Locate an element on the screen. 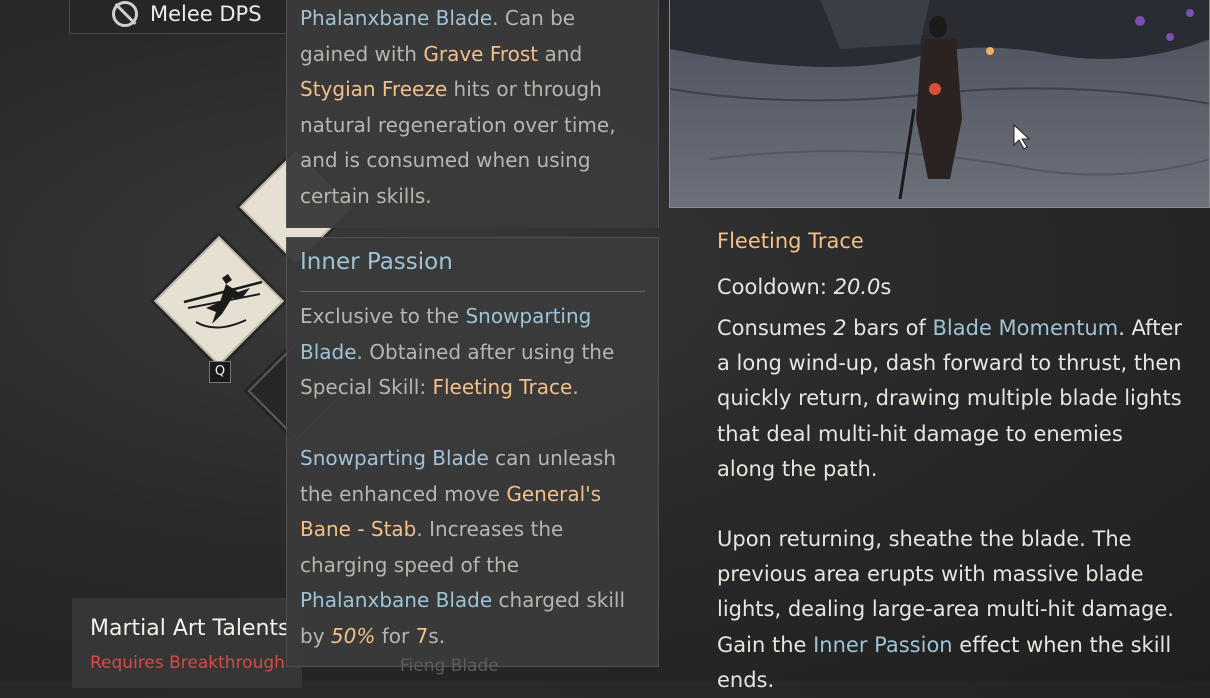  term-snowparting-blade: Snowparting Blade is located at coordinates (394, 458).